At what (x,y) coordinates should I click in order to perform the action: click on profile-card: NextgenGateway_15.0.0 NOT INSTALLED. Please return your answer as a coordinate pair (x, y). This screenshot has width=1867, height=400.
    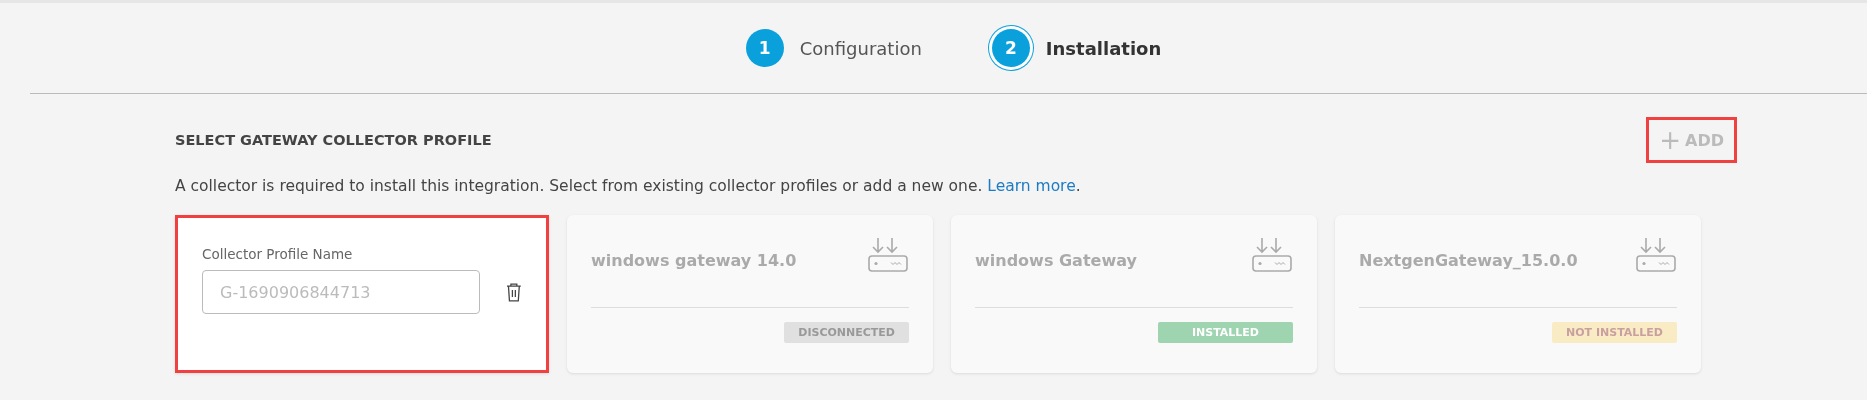
    Looking at the image, I should click on (1518, 294).